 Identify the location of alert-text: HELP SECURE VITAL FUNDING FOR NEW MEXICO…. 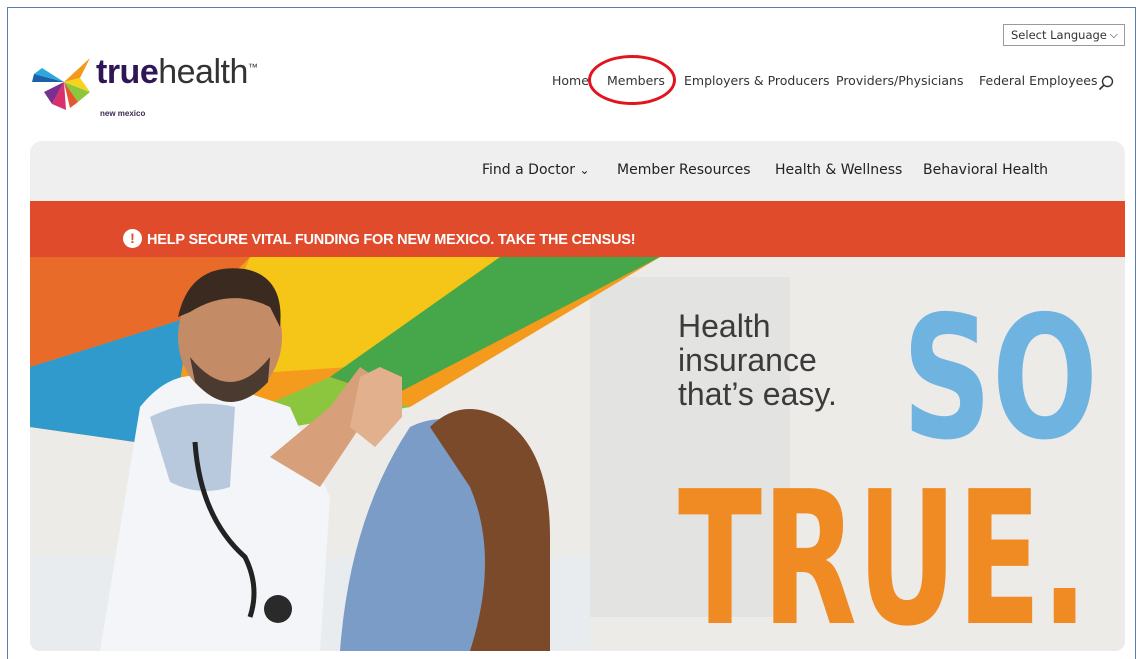
(391, 240).